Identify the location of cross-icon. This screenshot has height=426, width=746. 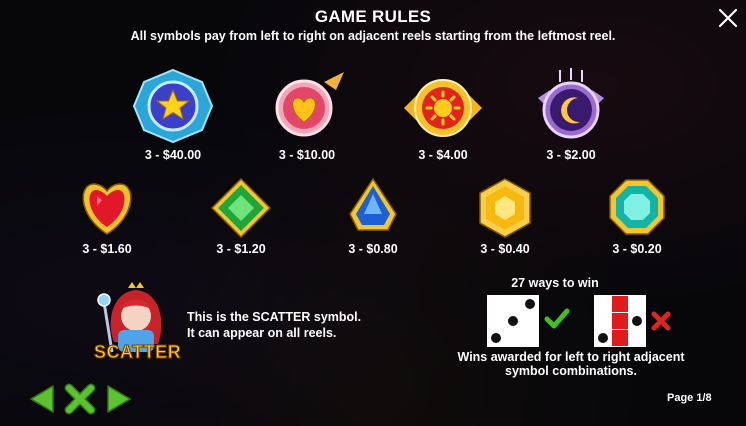
(661, 321).